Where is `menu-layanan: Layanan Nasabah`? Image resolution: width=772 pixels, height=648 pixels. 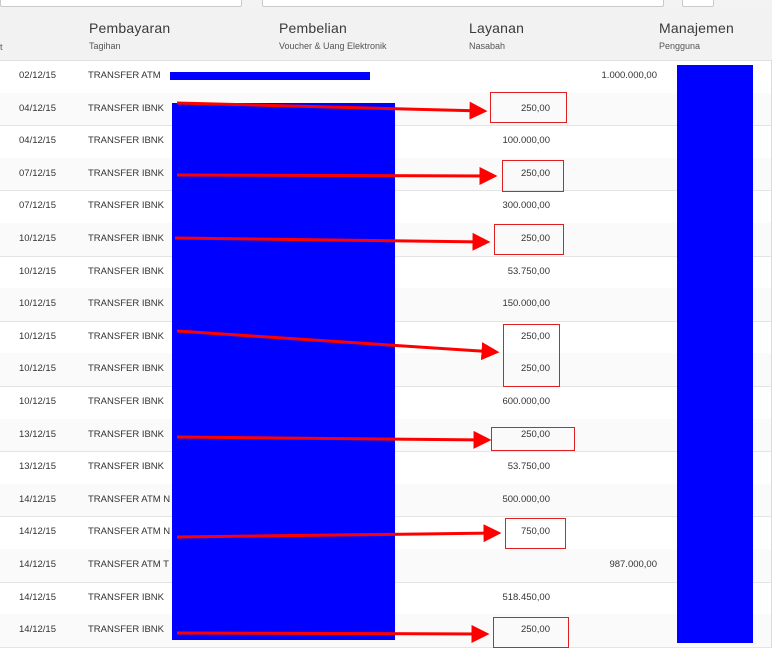 menu-layanan: Layanan Nasabah is located at coordinates (496, 35).